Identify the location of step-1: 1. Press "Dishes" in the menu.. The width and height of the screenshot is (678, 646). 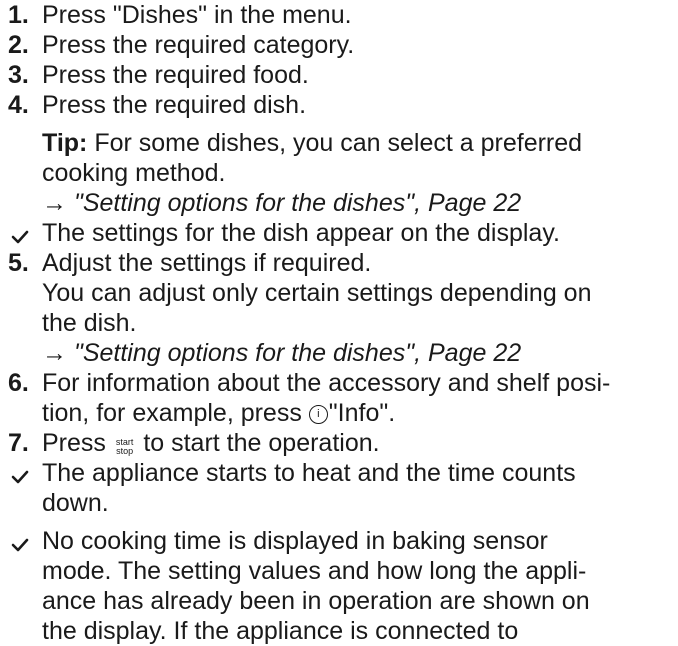
(343, 15).